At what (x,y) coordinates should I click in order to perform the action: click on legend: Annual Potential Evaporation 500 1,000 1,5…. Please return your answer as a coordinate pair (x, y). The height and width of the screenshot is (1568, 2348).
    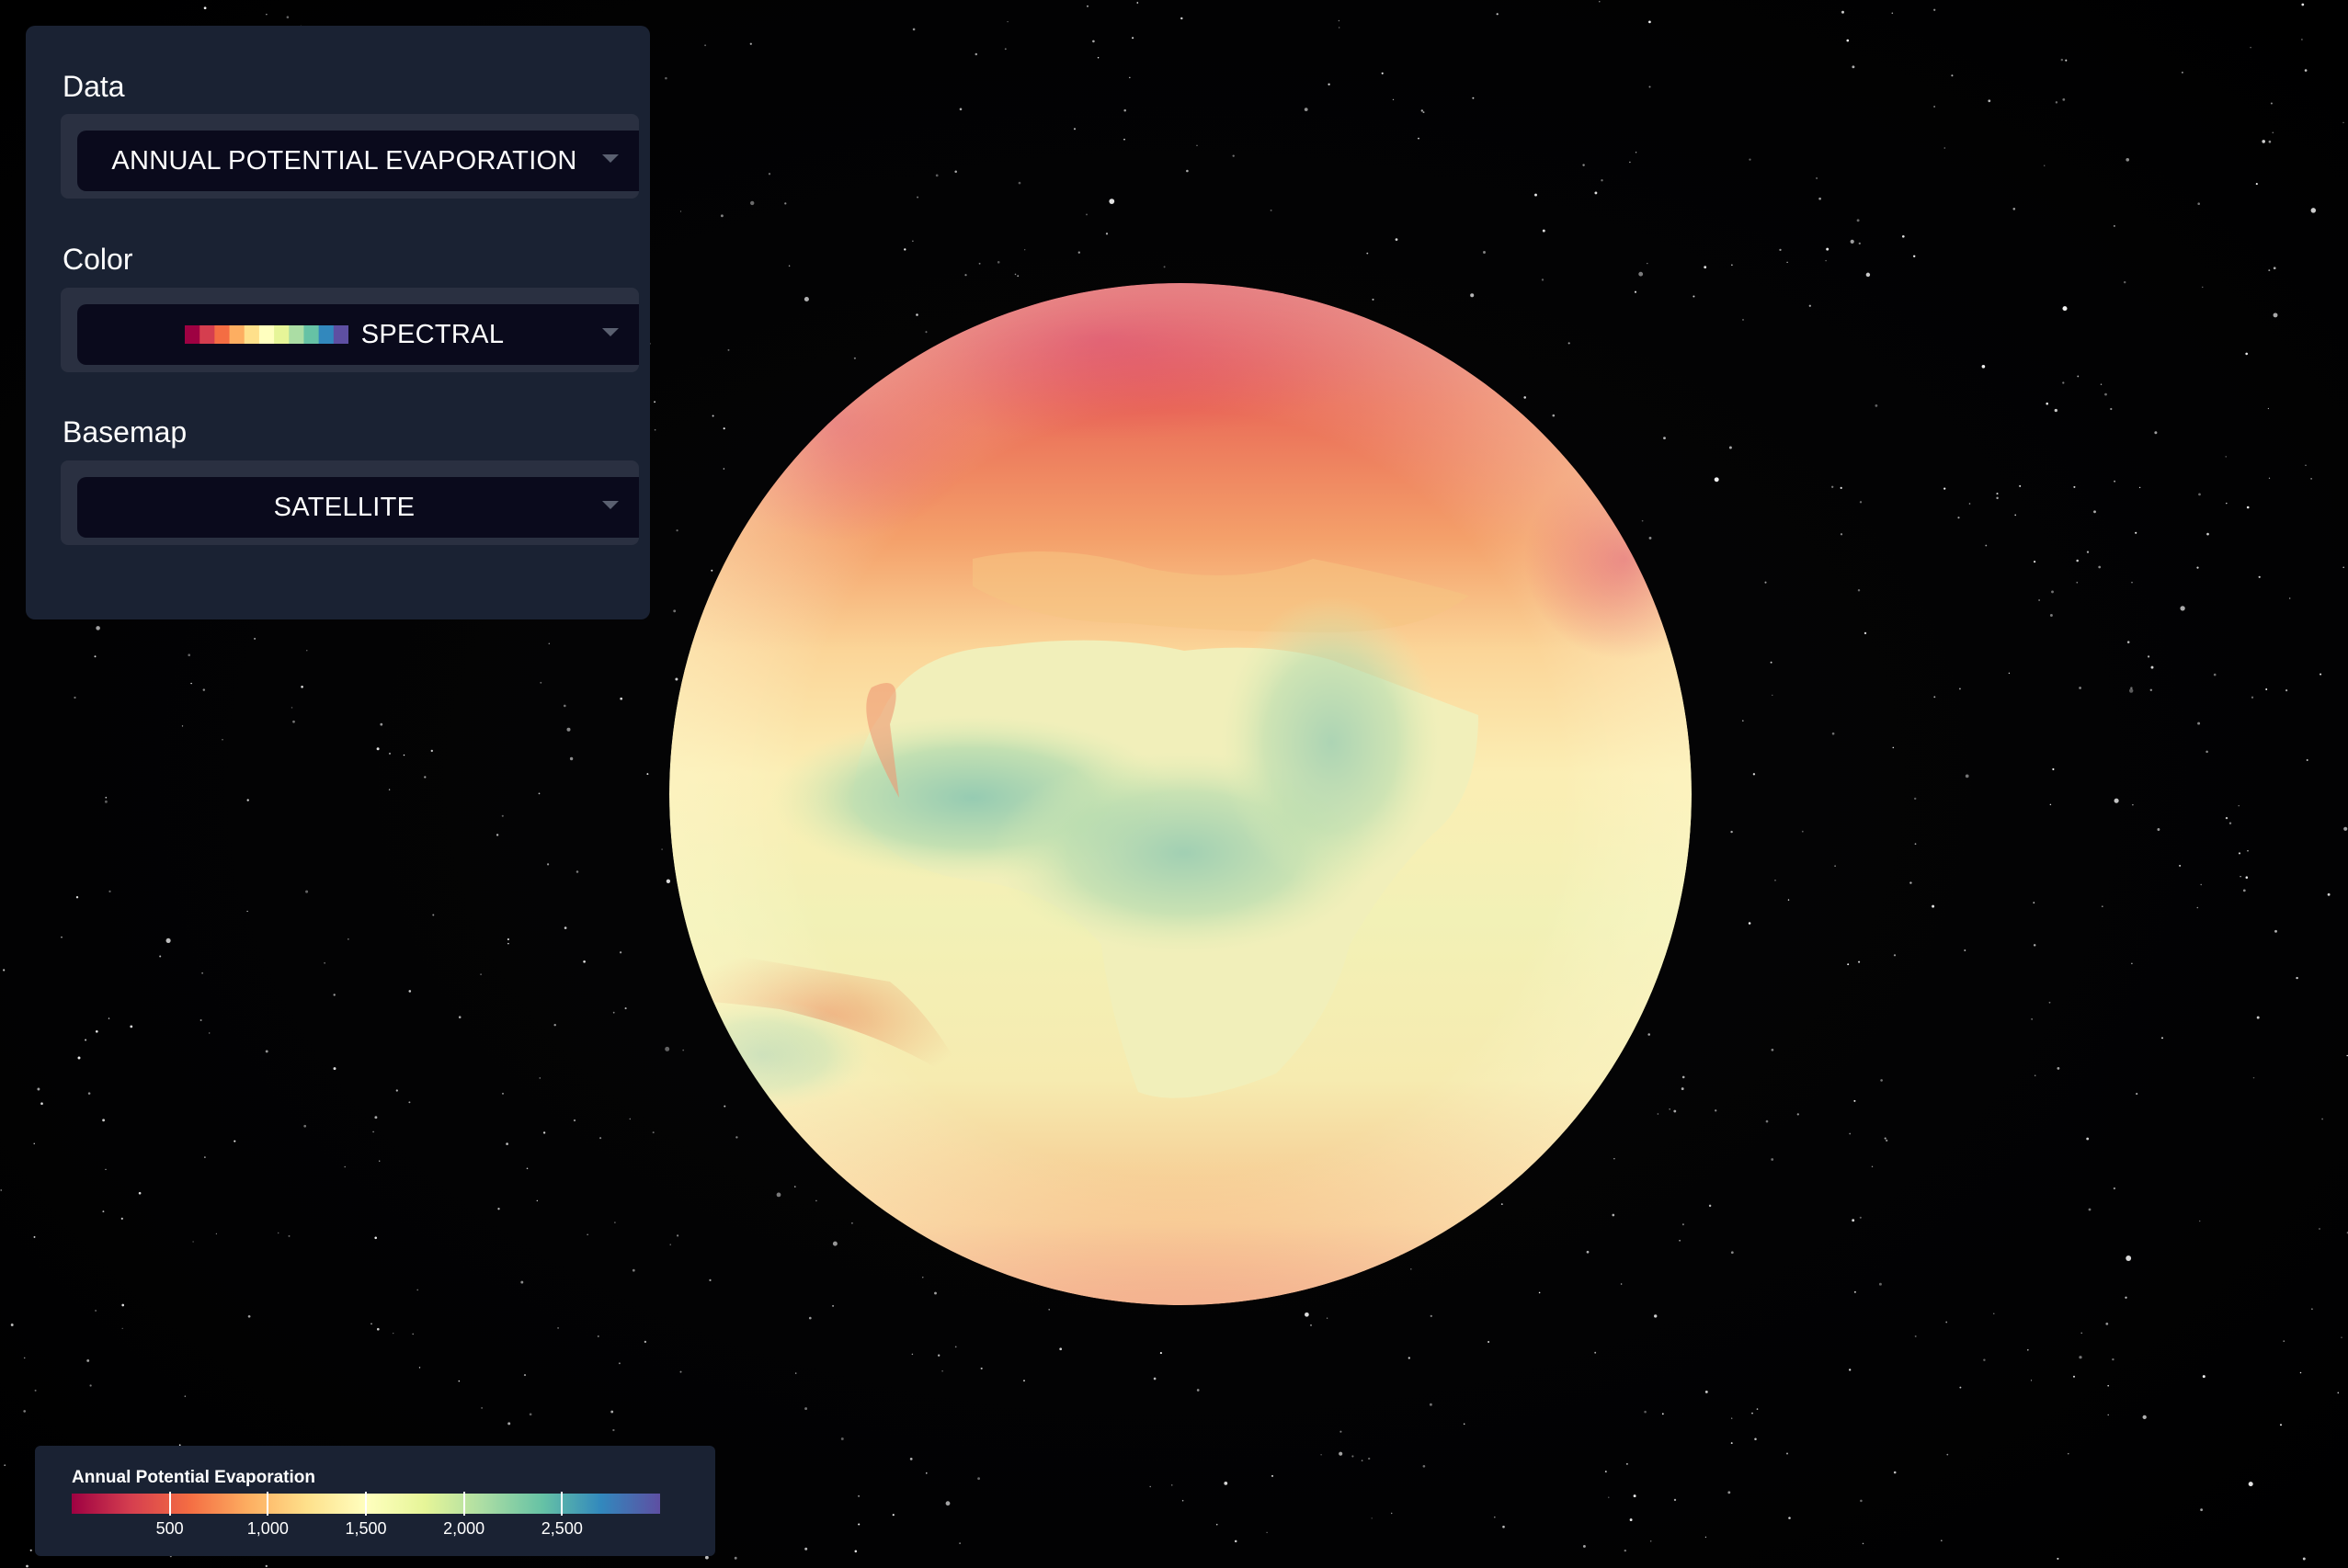
    Looking at the image, I should click on (375, 1501).